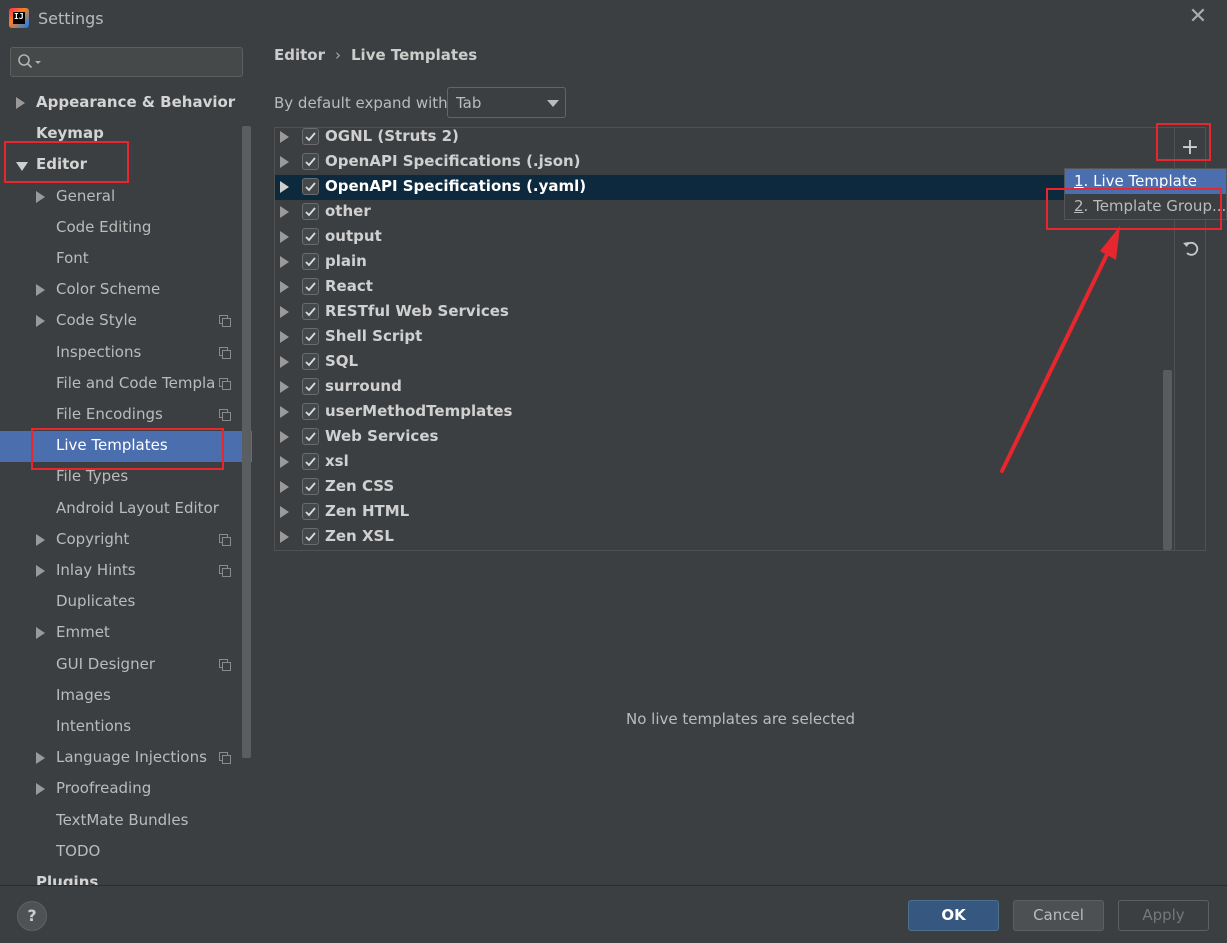  Describe the element at coordinates (126, 228) in the screenshot. I see `sidebar-item-code-editing: Code Editing` at that location.